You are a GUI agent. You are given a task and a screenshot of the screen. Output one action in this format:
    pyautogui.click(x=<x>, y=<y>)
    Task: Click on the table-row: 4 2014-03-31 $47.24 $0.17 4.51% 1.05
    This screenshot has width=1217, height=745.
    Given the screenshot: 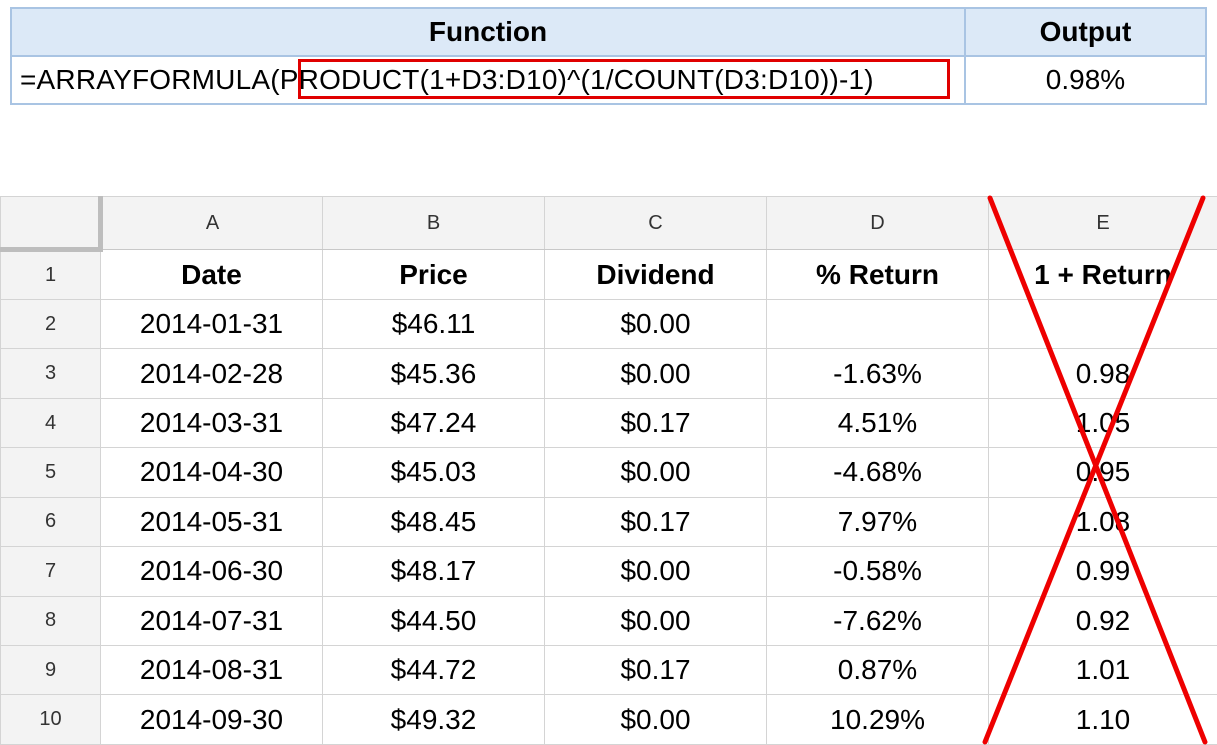 What is the action you would take?
    pyautogui.click(x=608, y=423)
    